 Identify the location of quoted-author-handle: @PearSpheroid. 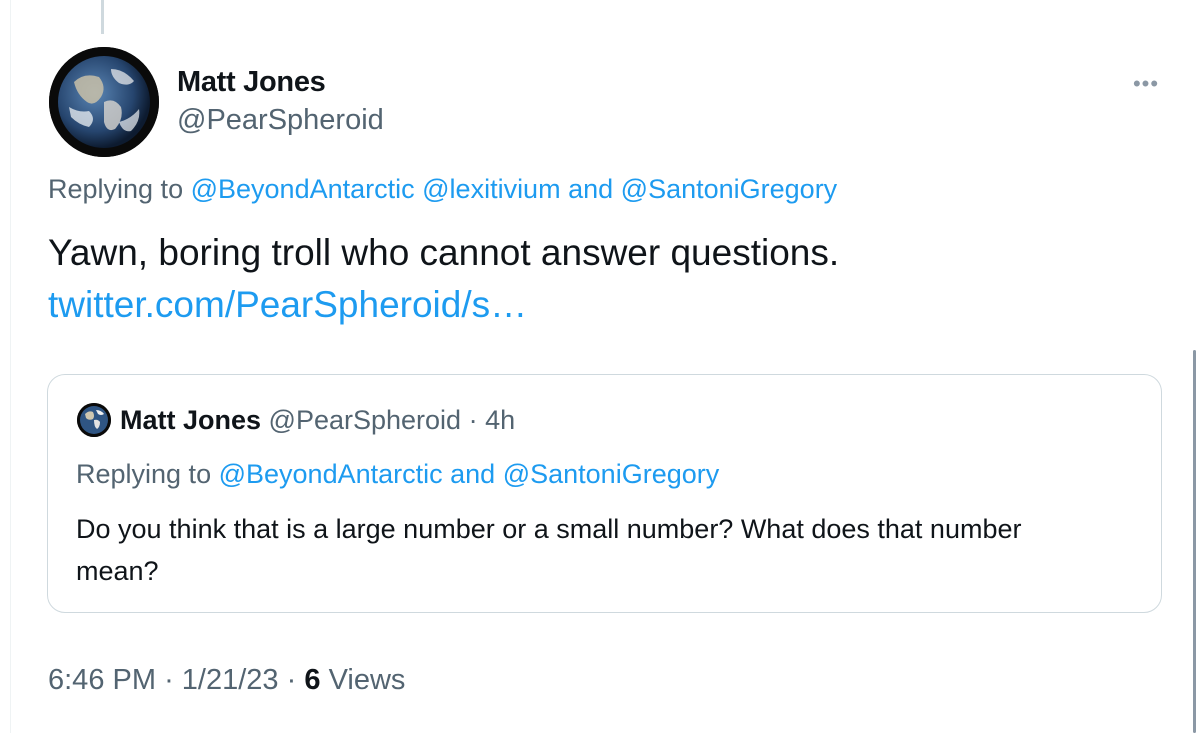
(365, 420).